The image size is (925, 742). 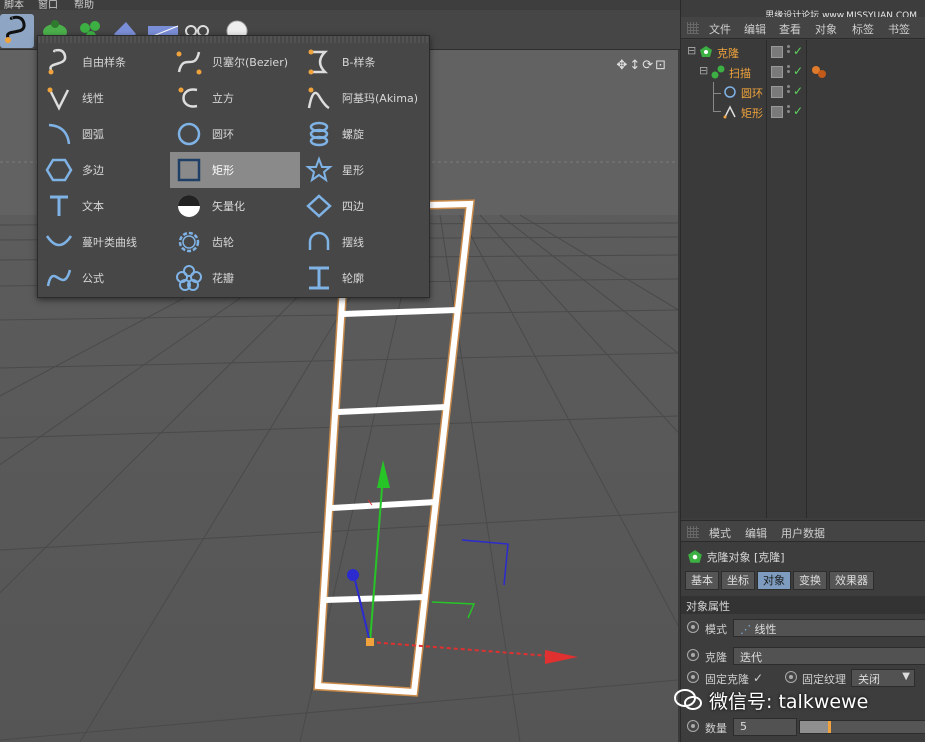 What do you see at coordinates (105, 98) in the screenshot?
I see `menu-item-linear: 线性` at bounding box center [105, 98].